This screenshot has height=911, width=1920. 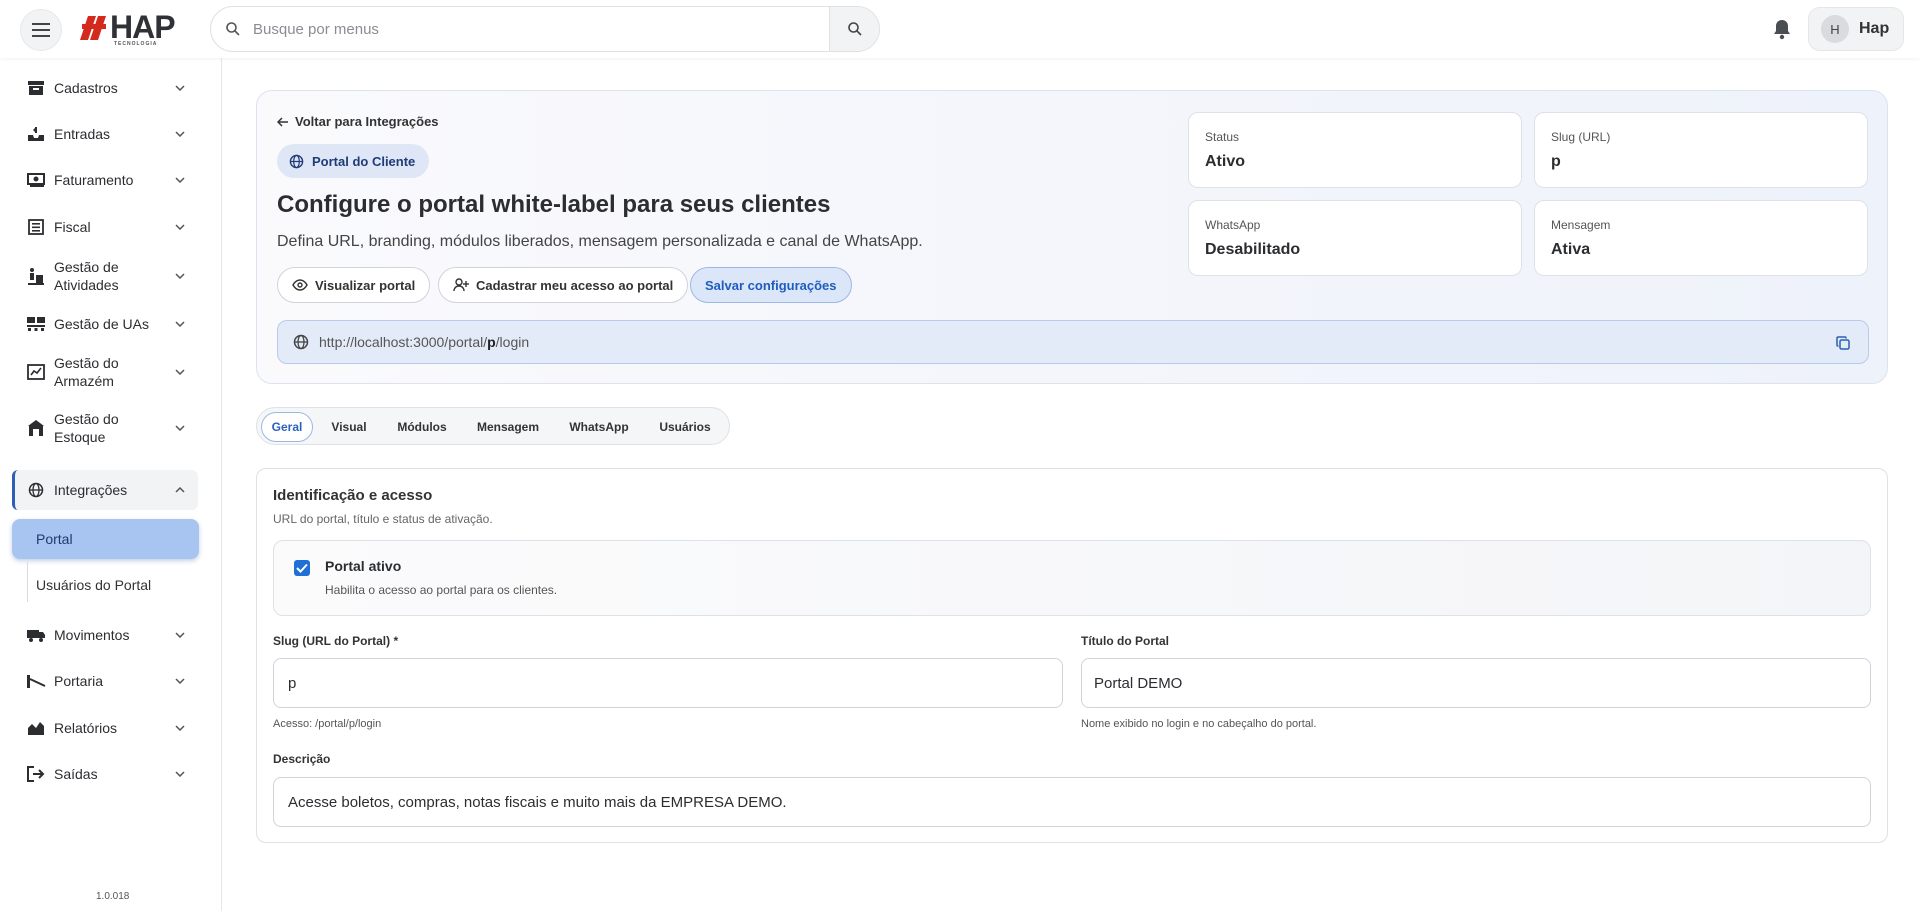 I want to click on back-link: Voltar para Integrações, so click(x=358, y=121).